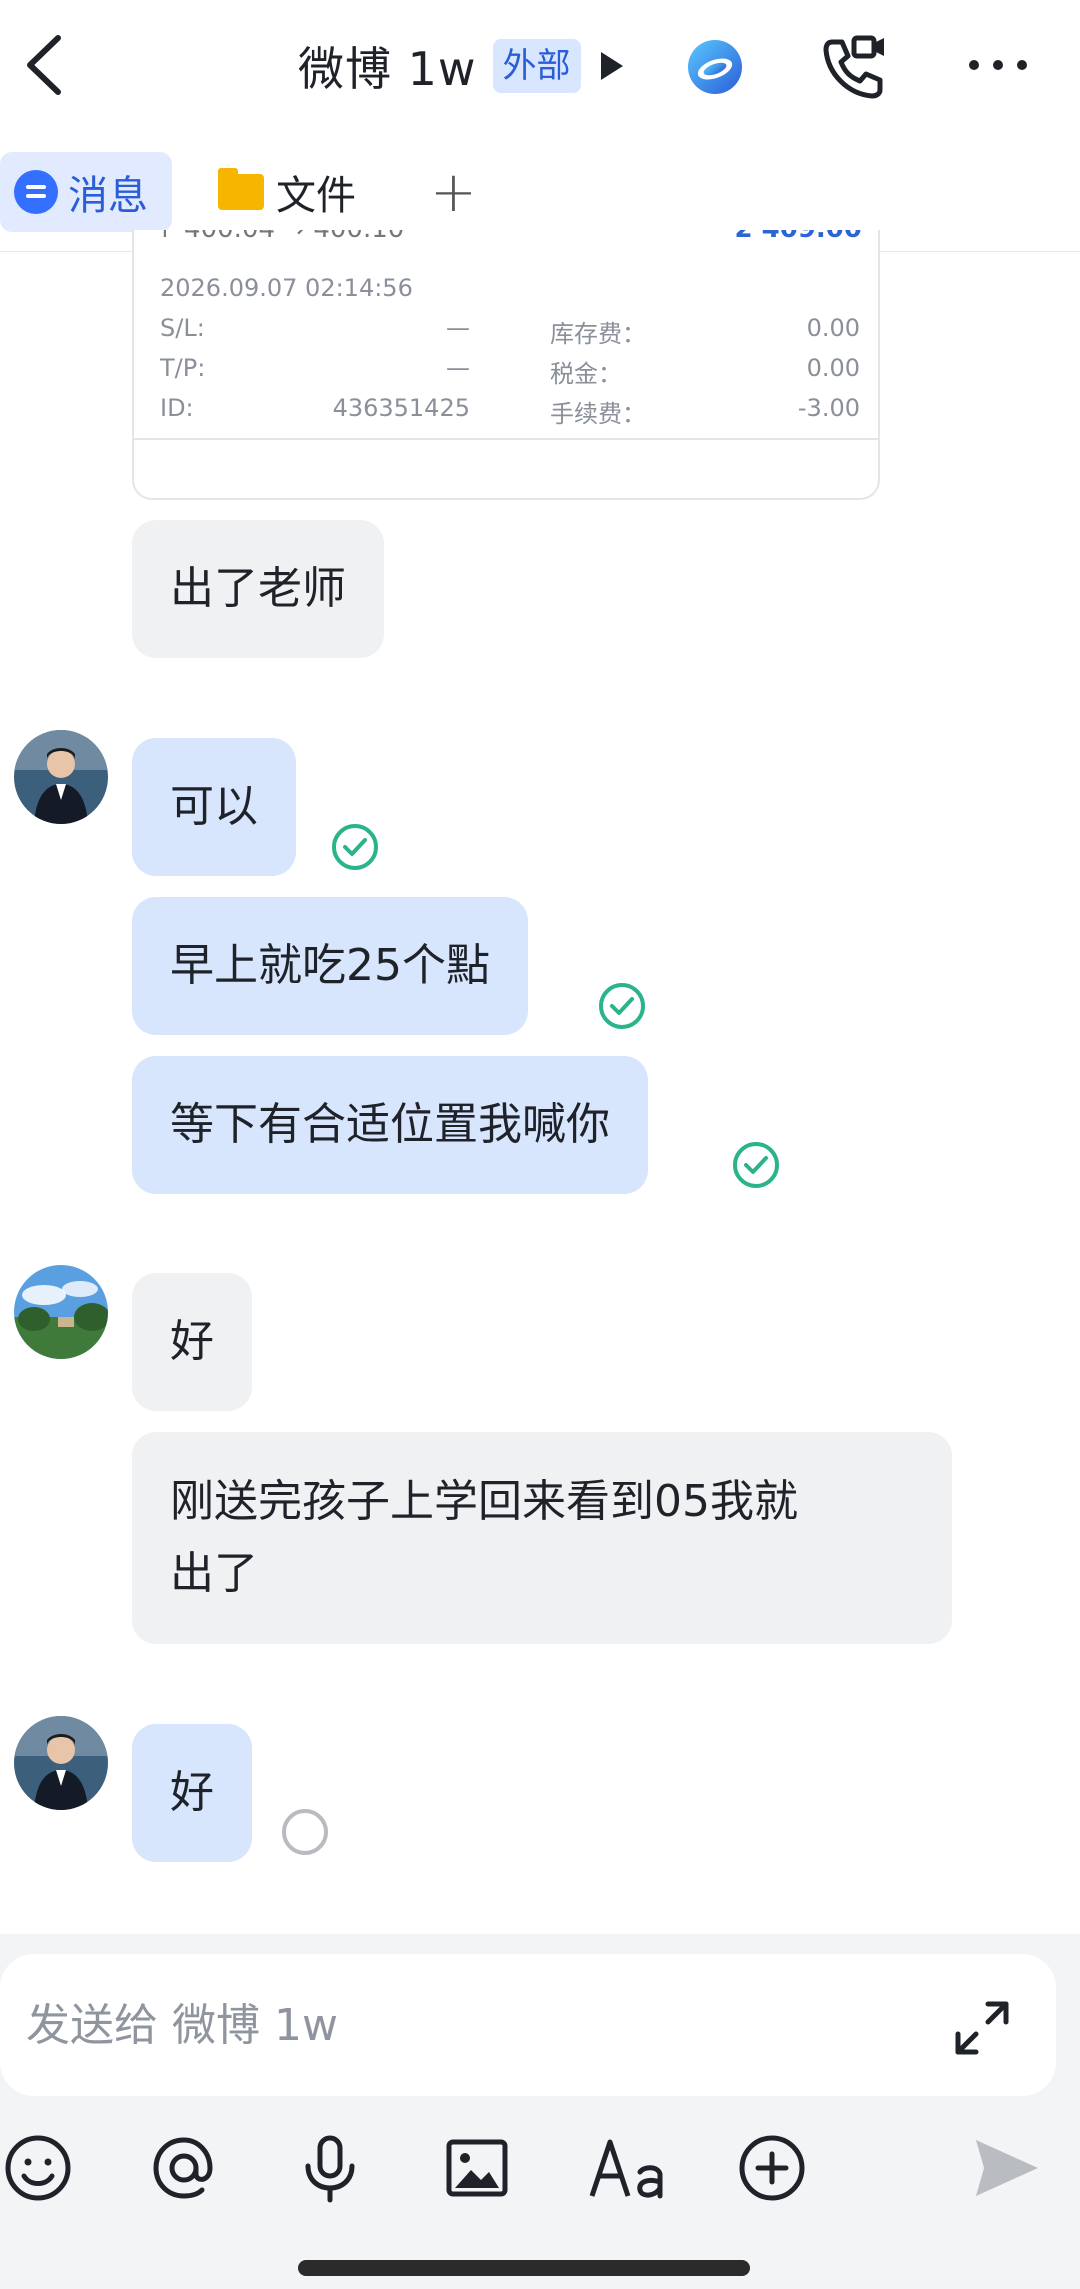 This screenshot has width=1080, height=2289. Describe the element at coordinates (828, 408) in the screenshot. I see `row-value: -3.00` at that location.